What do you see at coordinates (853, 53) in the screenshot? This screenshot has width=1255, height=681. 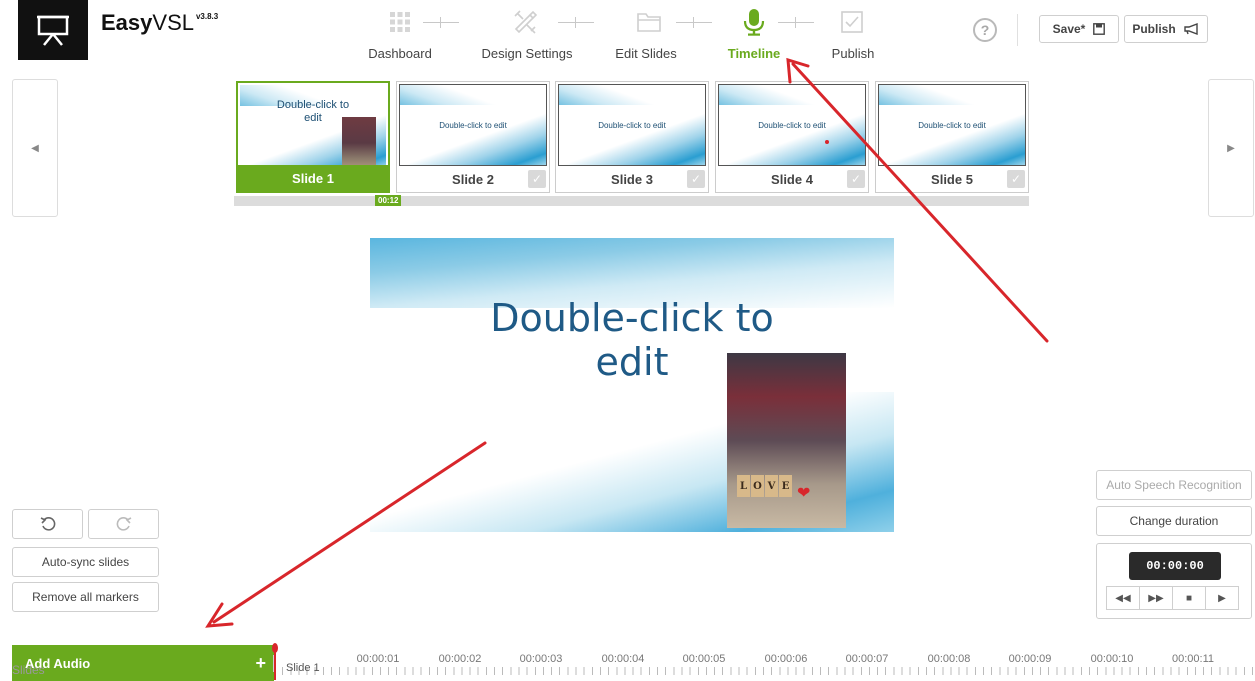 I see `step-publish: Publish` at bounding box center [853, 53].